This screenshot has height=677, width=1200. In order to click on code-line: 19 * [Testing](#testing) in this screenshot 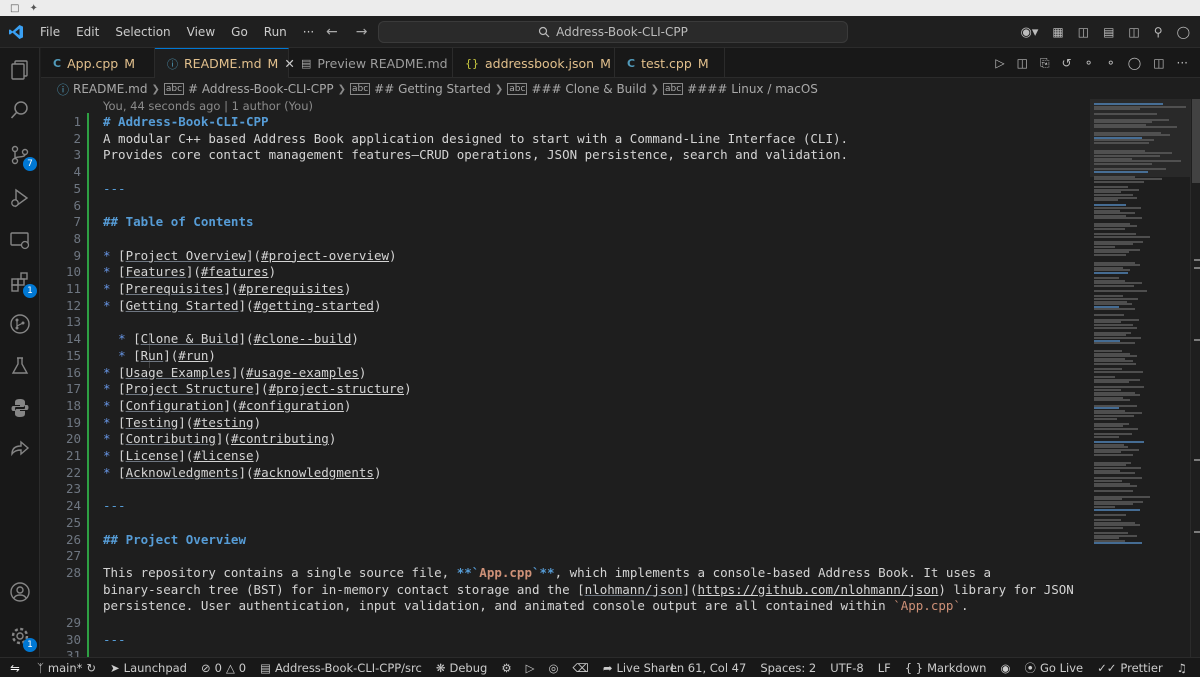, I will do `click(565, 422)`.